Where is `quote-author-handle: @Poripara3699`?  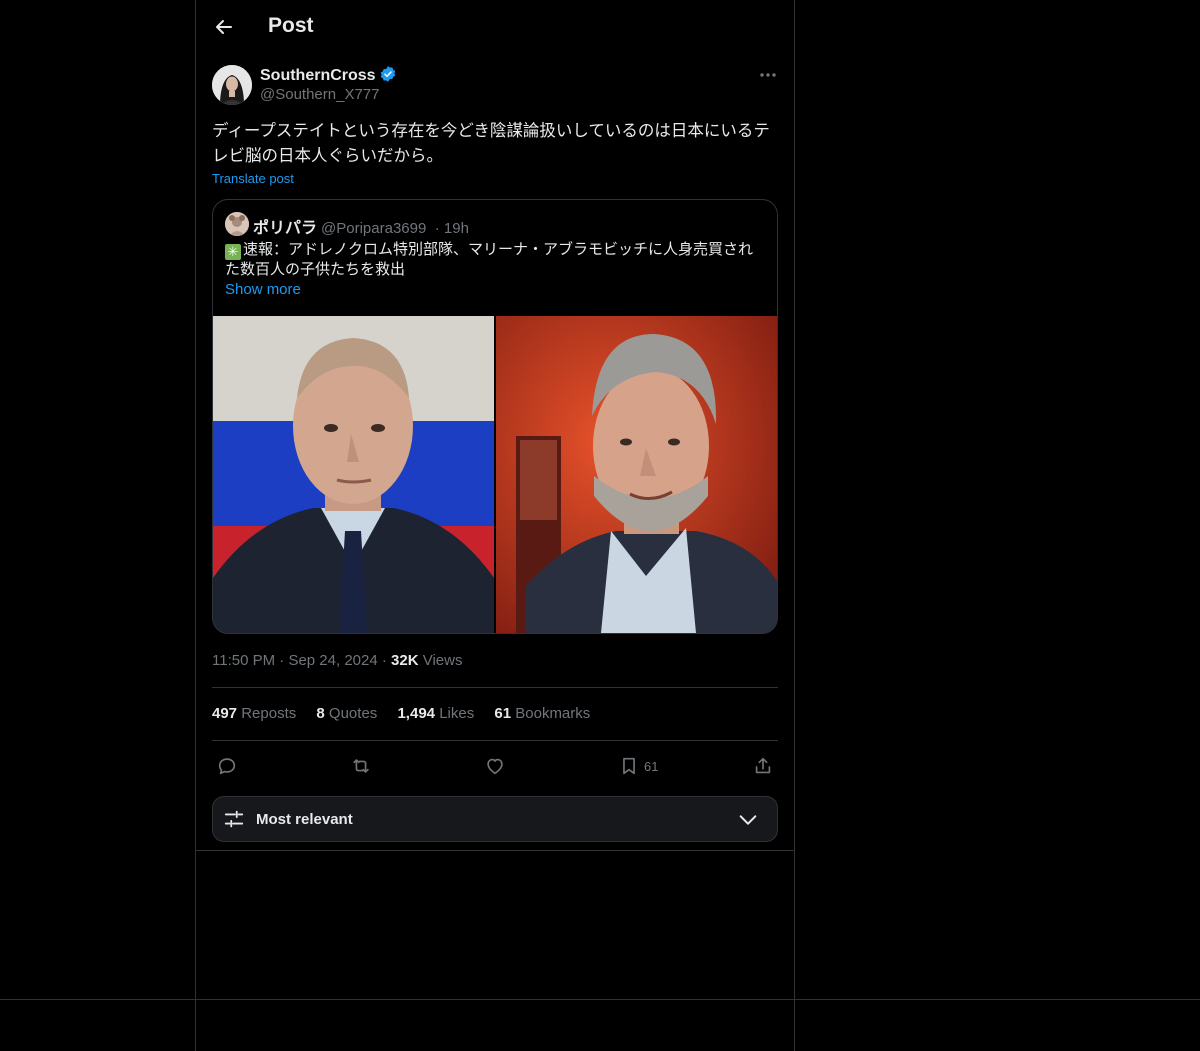
quote-author-handle: @Poripara3699 is located at coordinates (374, 228).